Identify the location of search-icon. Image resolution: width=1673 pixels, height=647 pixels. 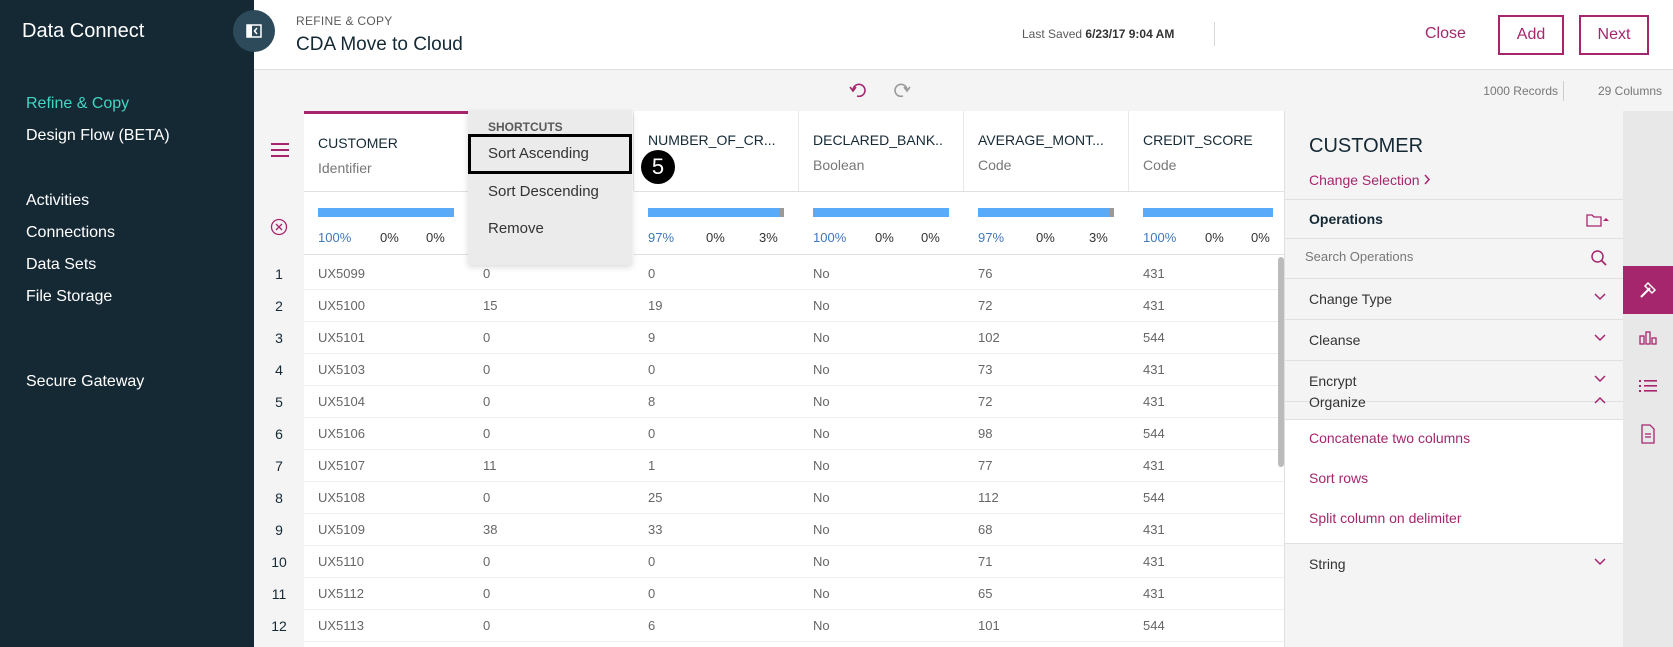
(1599, 258).